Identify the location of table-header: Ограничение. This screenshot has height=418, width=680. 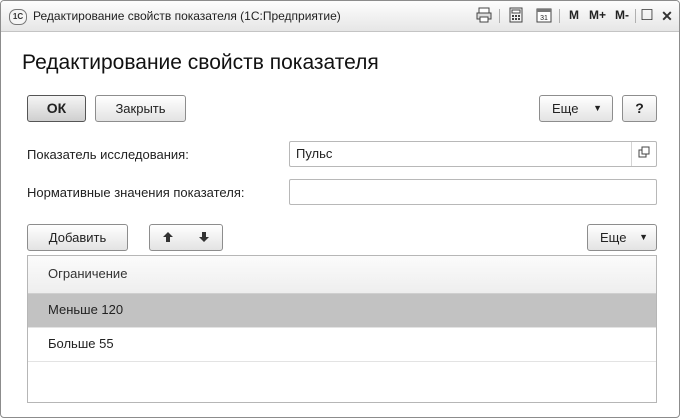
(342, 275).